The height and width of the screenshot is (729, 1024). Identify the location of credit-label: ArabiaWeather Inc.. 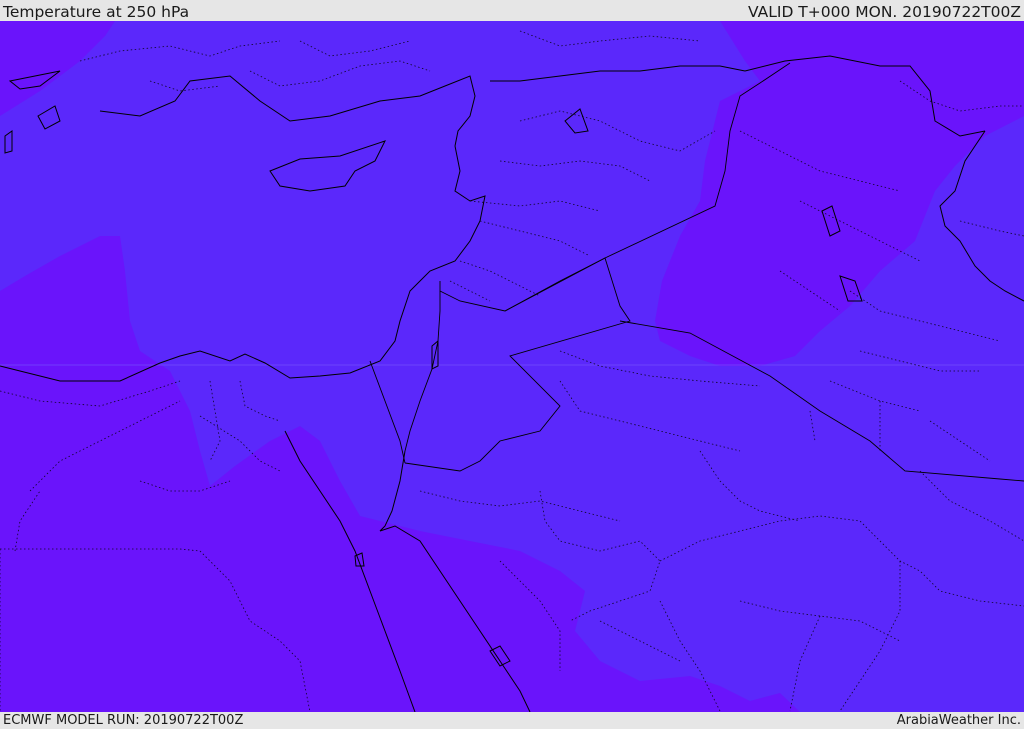
(958, 720).